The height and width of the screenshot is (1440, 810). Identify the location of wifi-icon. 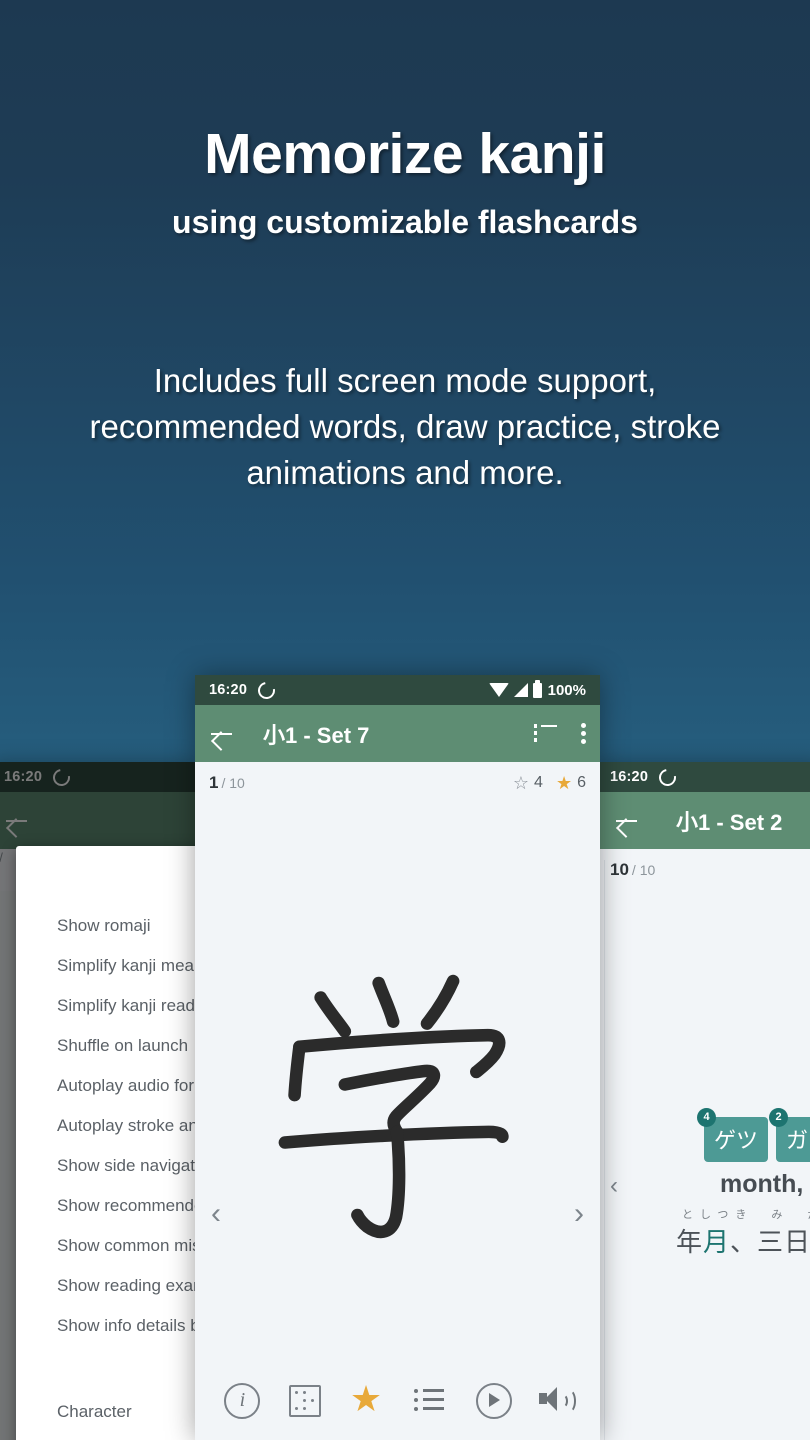
(498, 690).